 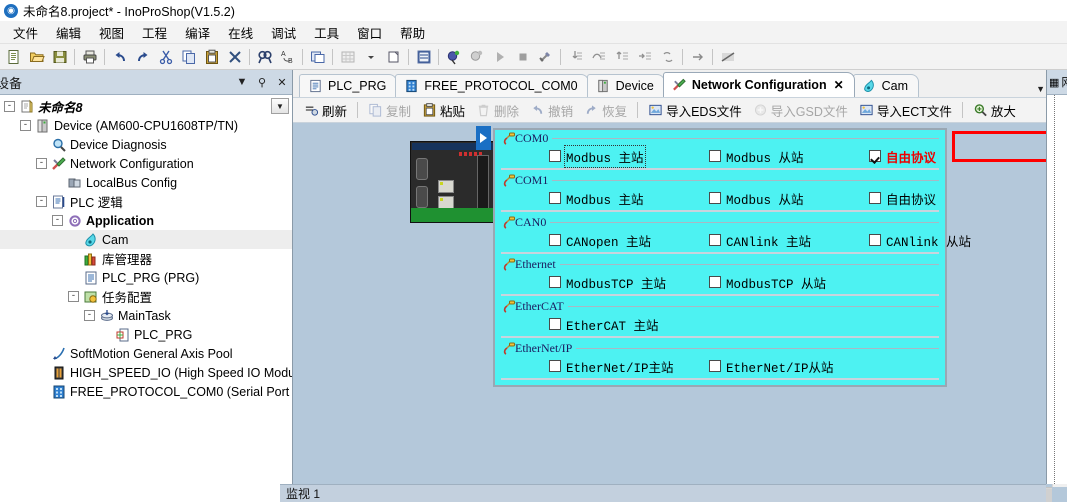 What do you see at coordinates (280, 106) in the screenshot?
I see `tree-dropdown-icon: ▼` at bounding box center [280, 106].